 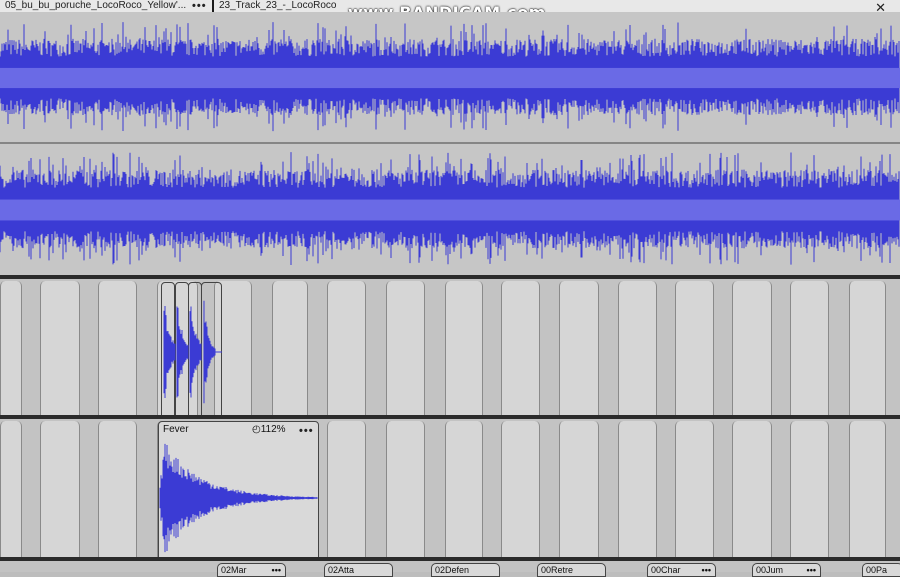 What do you see at coordinates (256, 429) in the screenshot?
I see `speed-clock-icon: ◴` at bounding box center [256, 429].